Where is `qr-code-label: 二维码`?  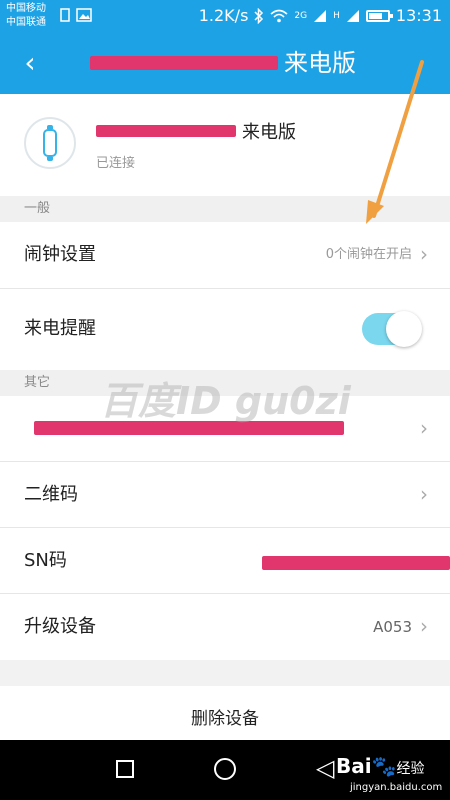 qr-code-label: 二维码 is located at coordinates (51, 494).